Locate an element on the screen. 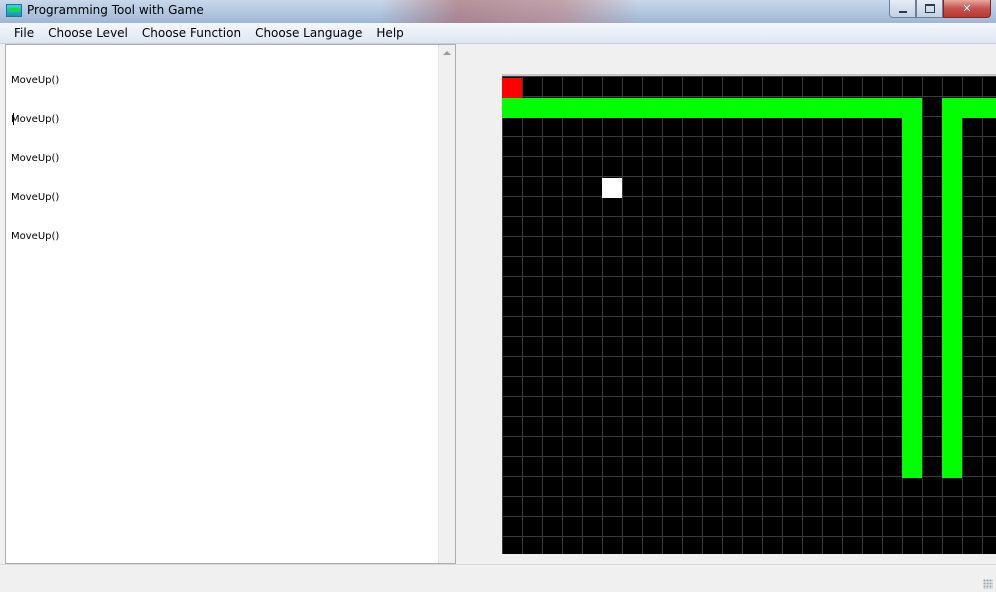  menu-help: Help is located at coordinates (389, 33).